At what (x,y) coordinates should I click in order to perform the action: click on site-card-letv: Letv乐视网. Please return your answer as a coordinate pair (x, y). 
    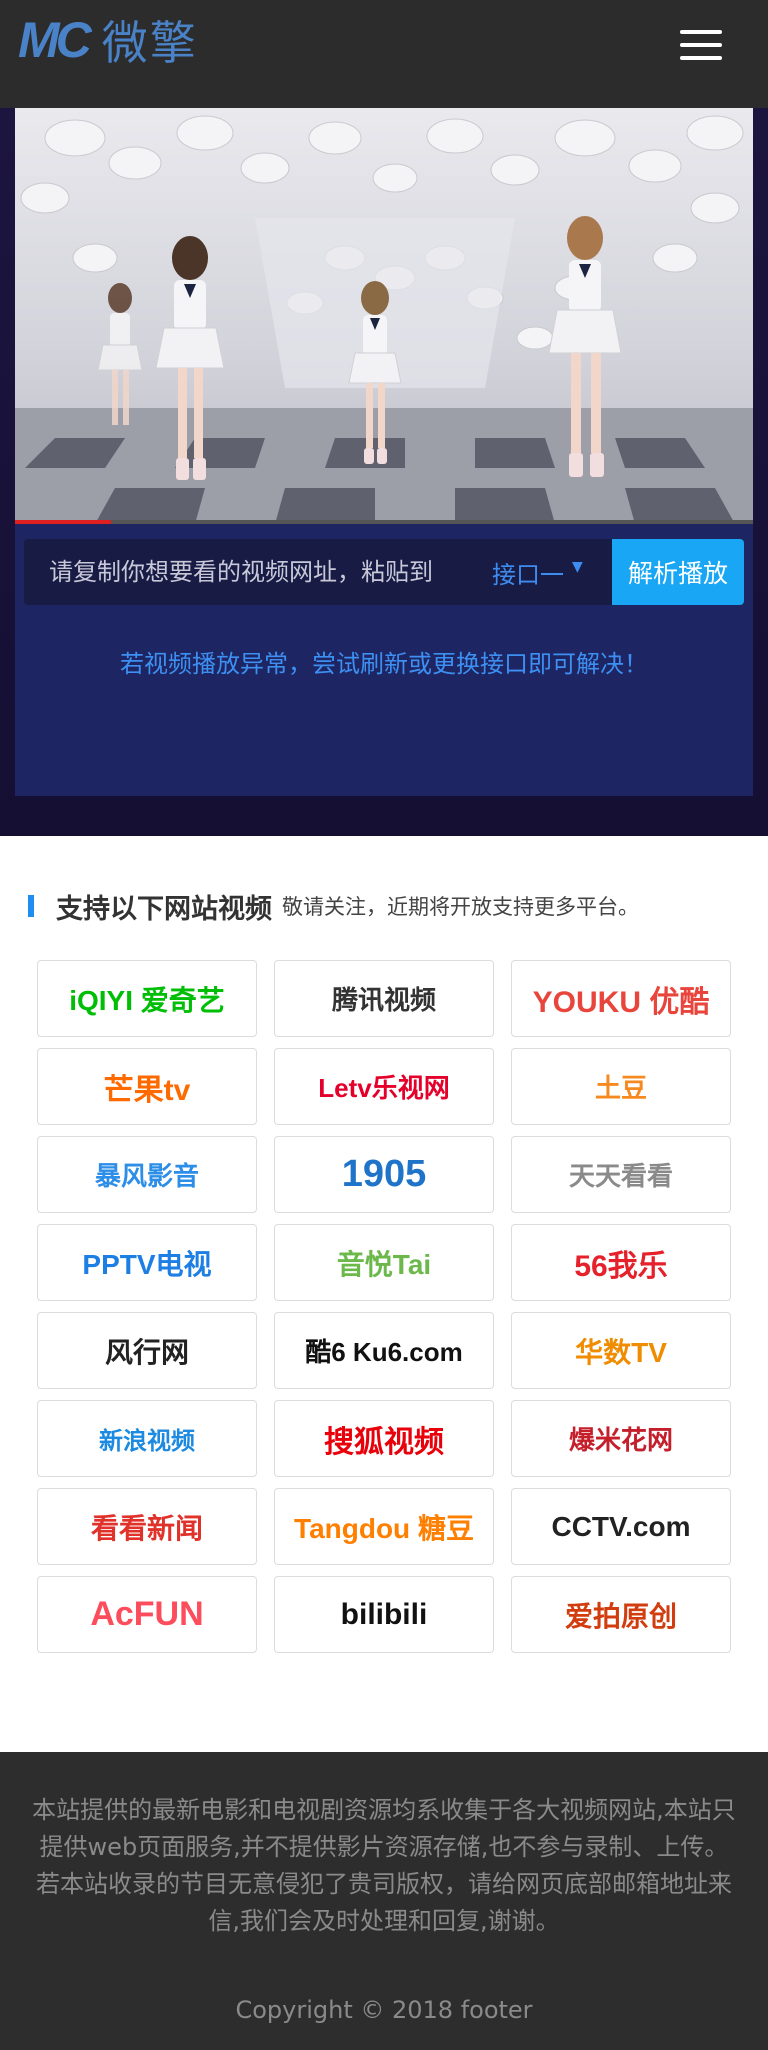
    Looking at the image, I should click on (384, 1086).